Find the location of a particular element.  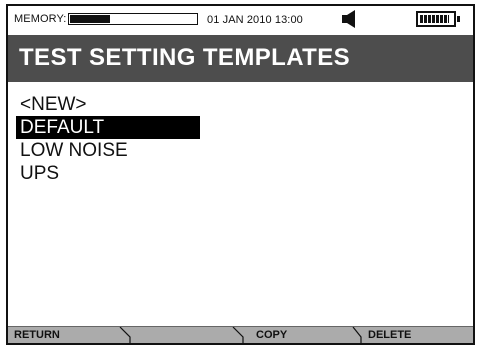

memory-label: MEMORY: is located at coordinates (40, 19).